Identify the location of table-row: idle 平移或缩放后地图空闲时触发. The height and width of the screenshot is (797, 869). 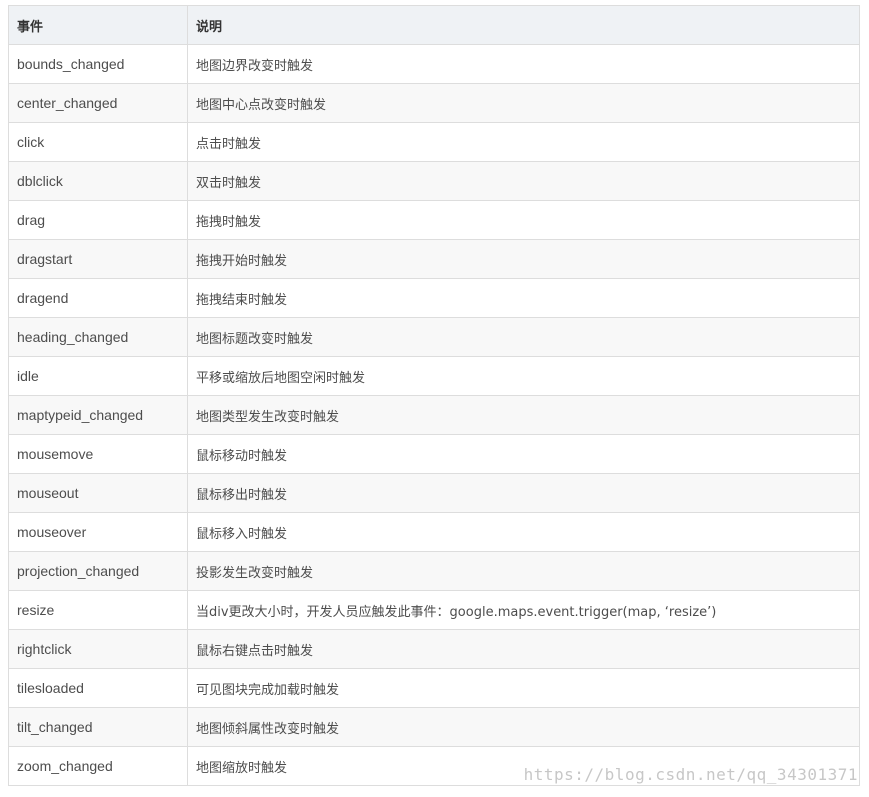
(434, 376).